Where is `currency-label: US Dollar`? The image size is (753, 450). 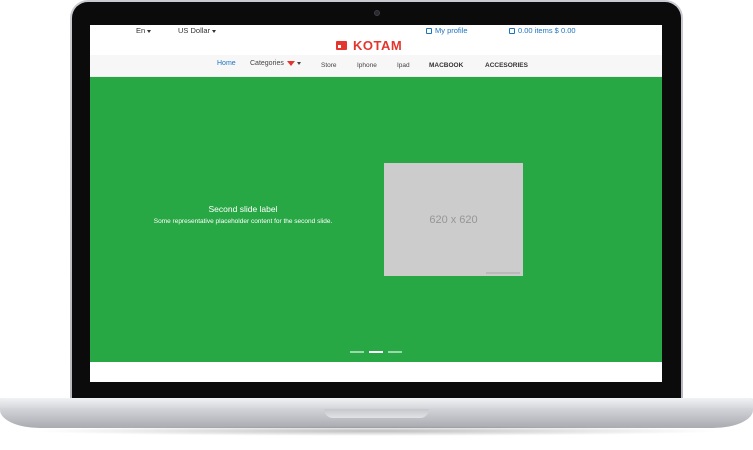
currency-label: US Dollar is located at coordinates (194, 30).